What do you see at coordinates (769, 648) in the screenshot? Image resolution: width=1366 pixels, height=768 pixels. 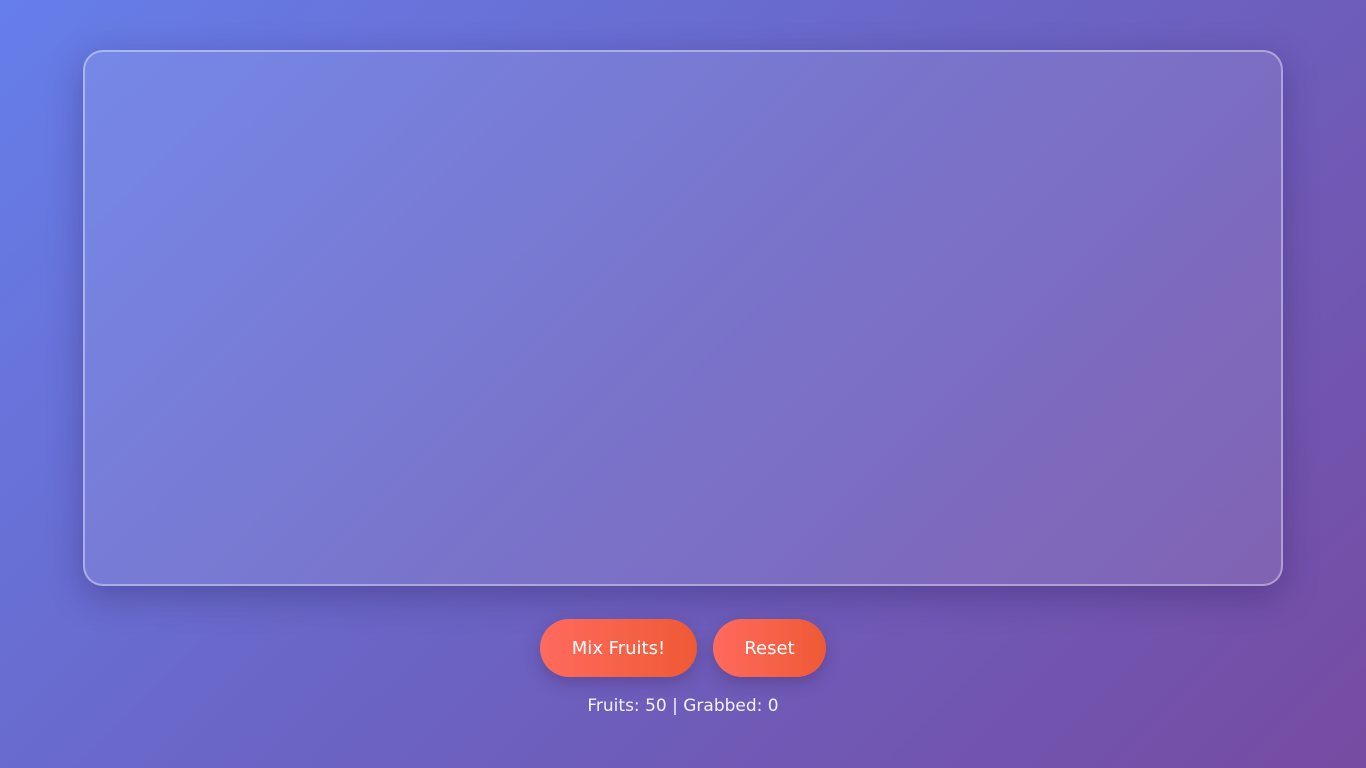 I see `reset-button: Reset` at bounding box center [769, 648].